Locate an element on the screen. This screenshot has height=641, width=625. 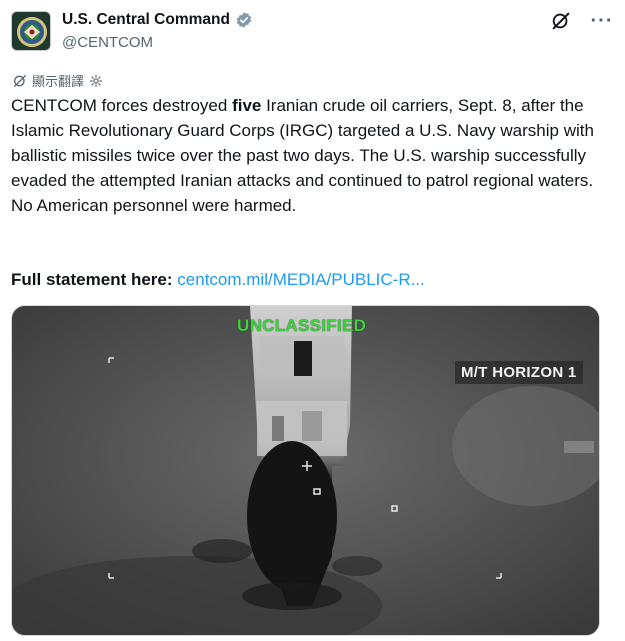
display-name: U.S. Central Command is located at coordinates (146, 20).